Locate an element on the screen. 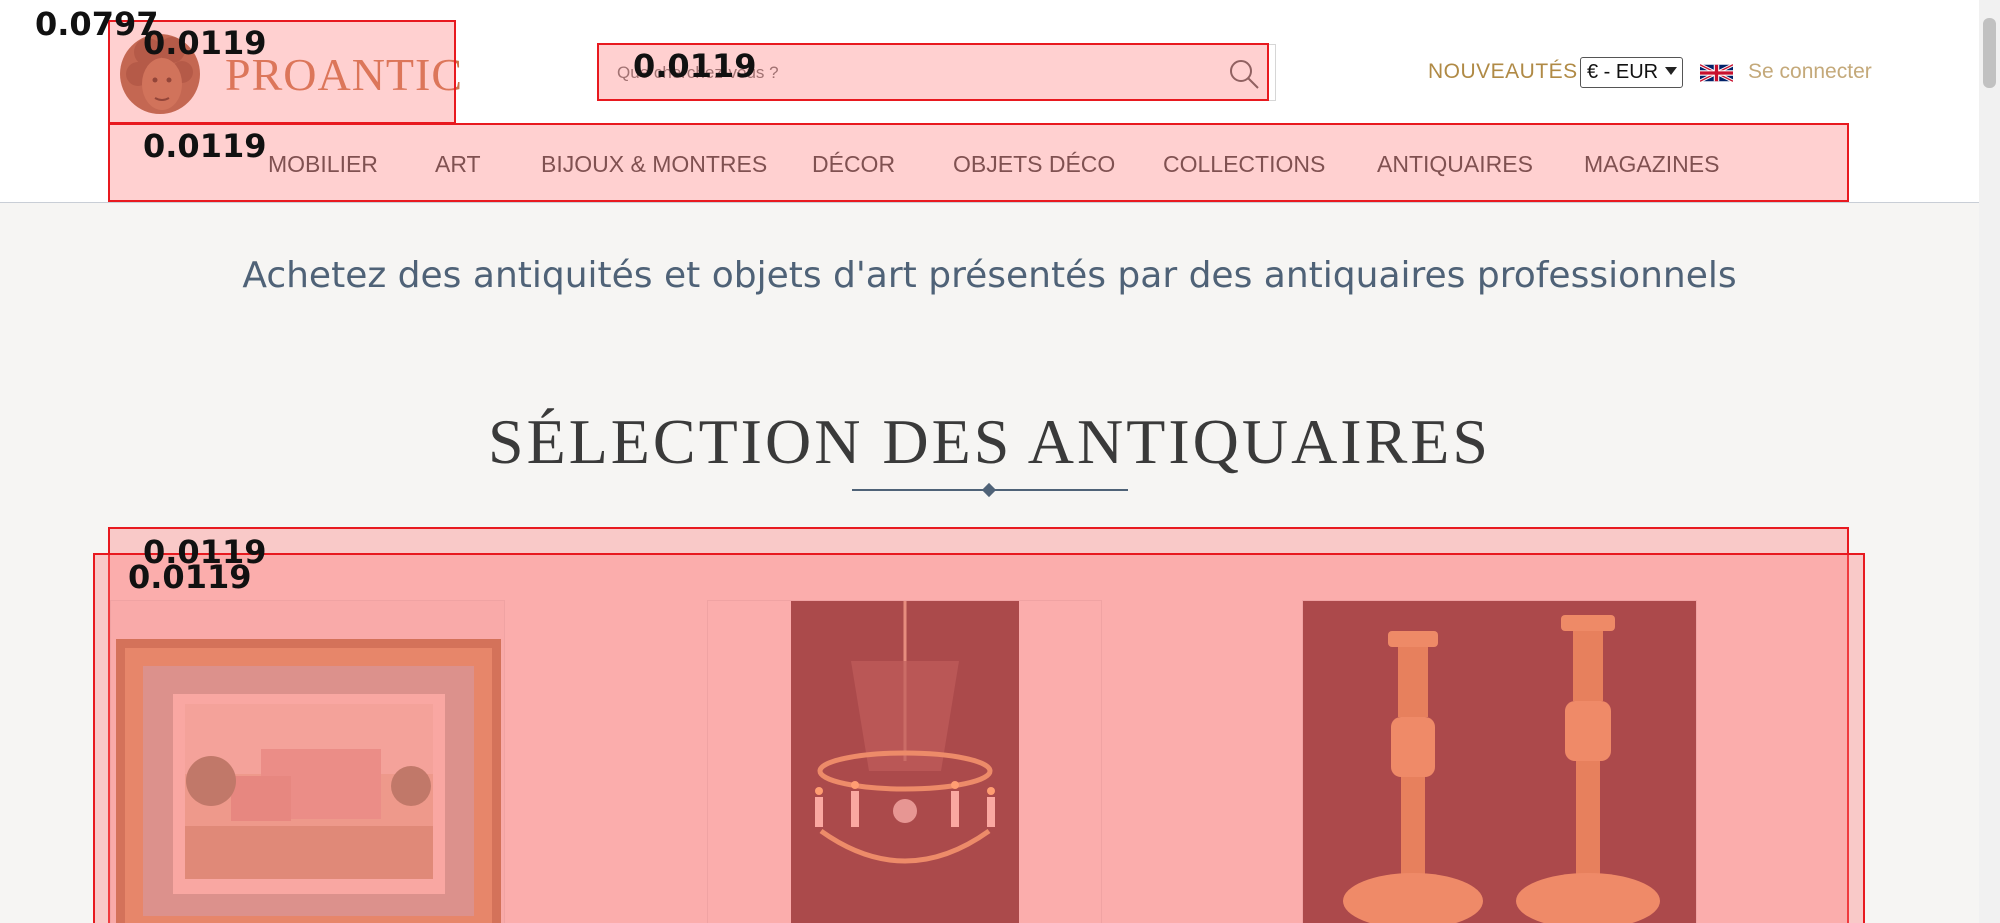 This screenshot has height=923, width=2000. login-link: Se connecter is located at coordinates (1810, 72).